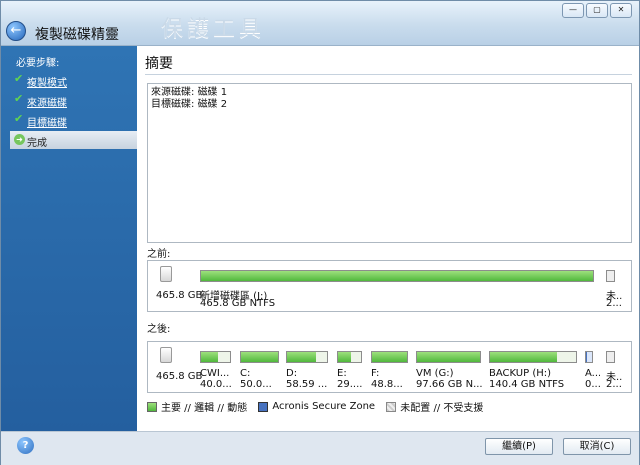  Describe the element at coordinates (389, 93) in the screenshot. I see `source-summary-line: 來源磁碟: 磁碟 1` at that location.